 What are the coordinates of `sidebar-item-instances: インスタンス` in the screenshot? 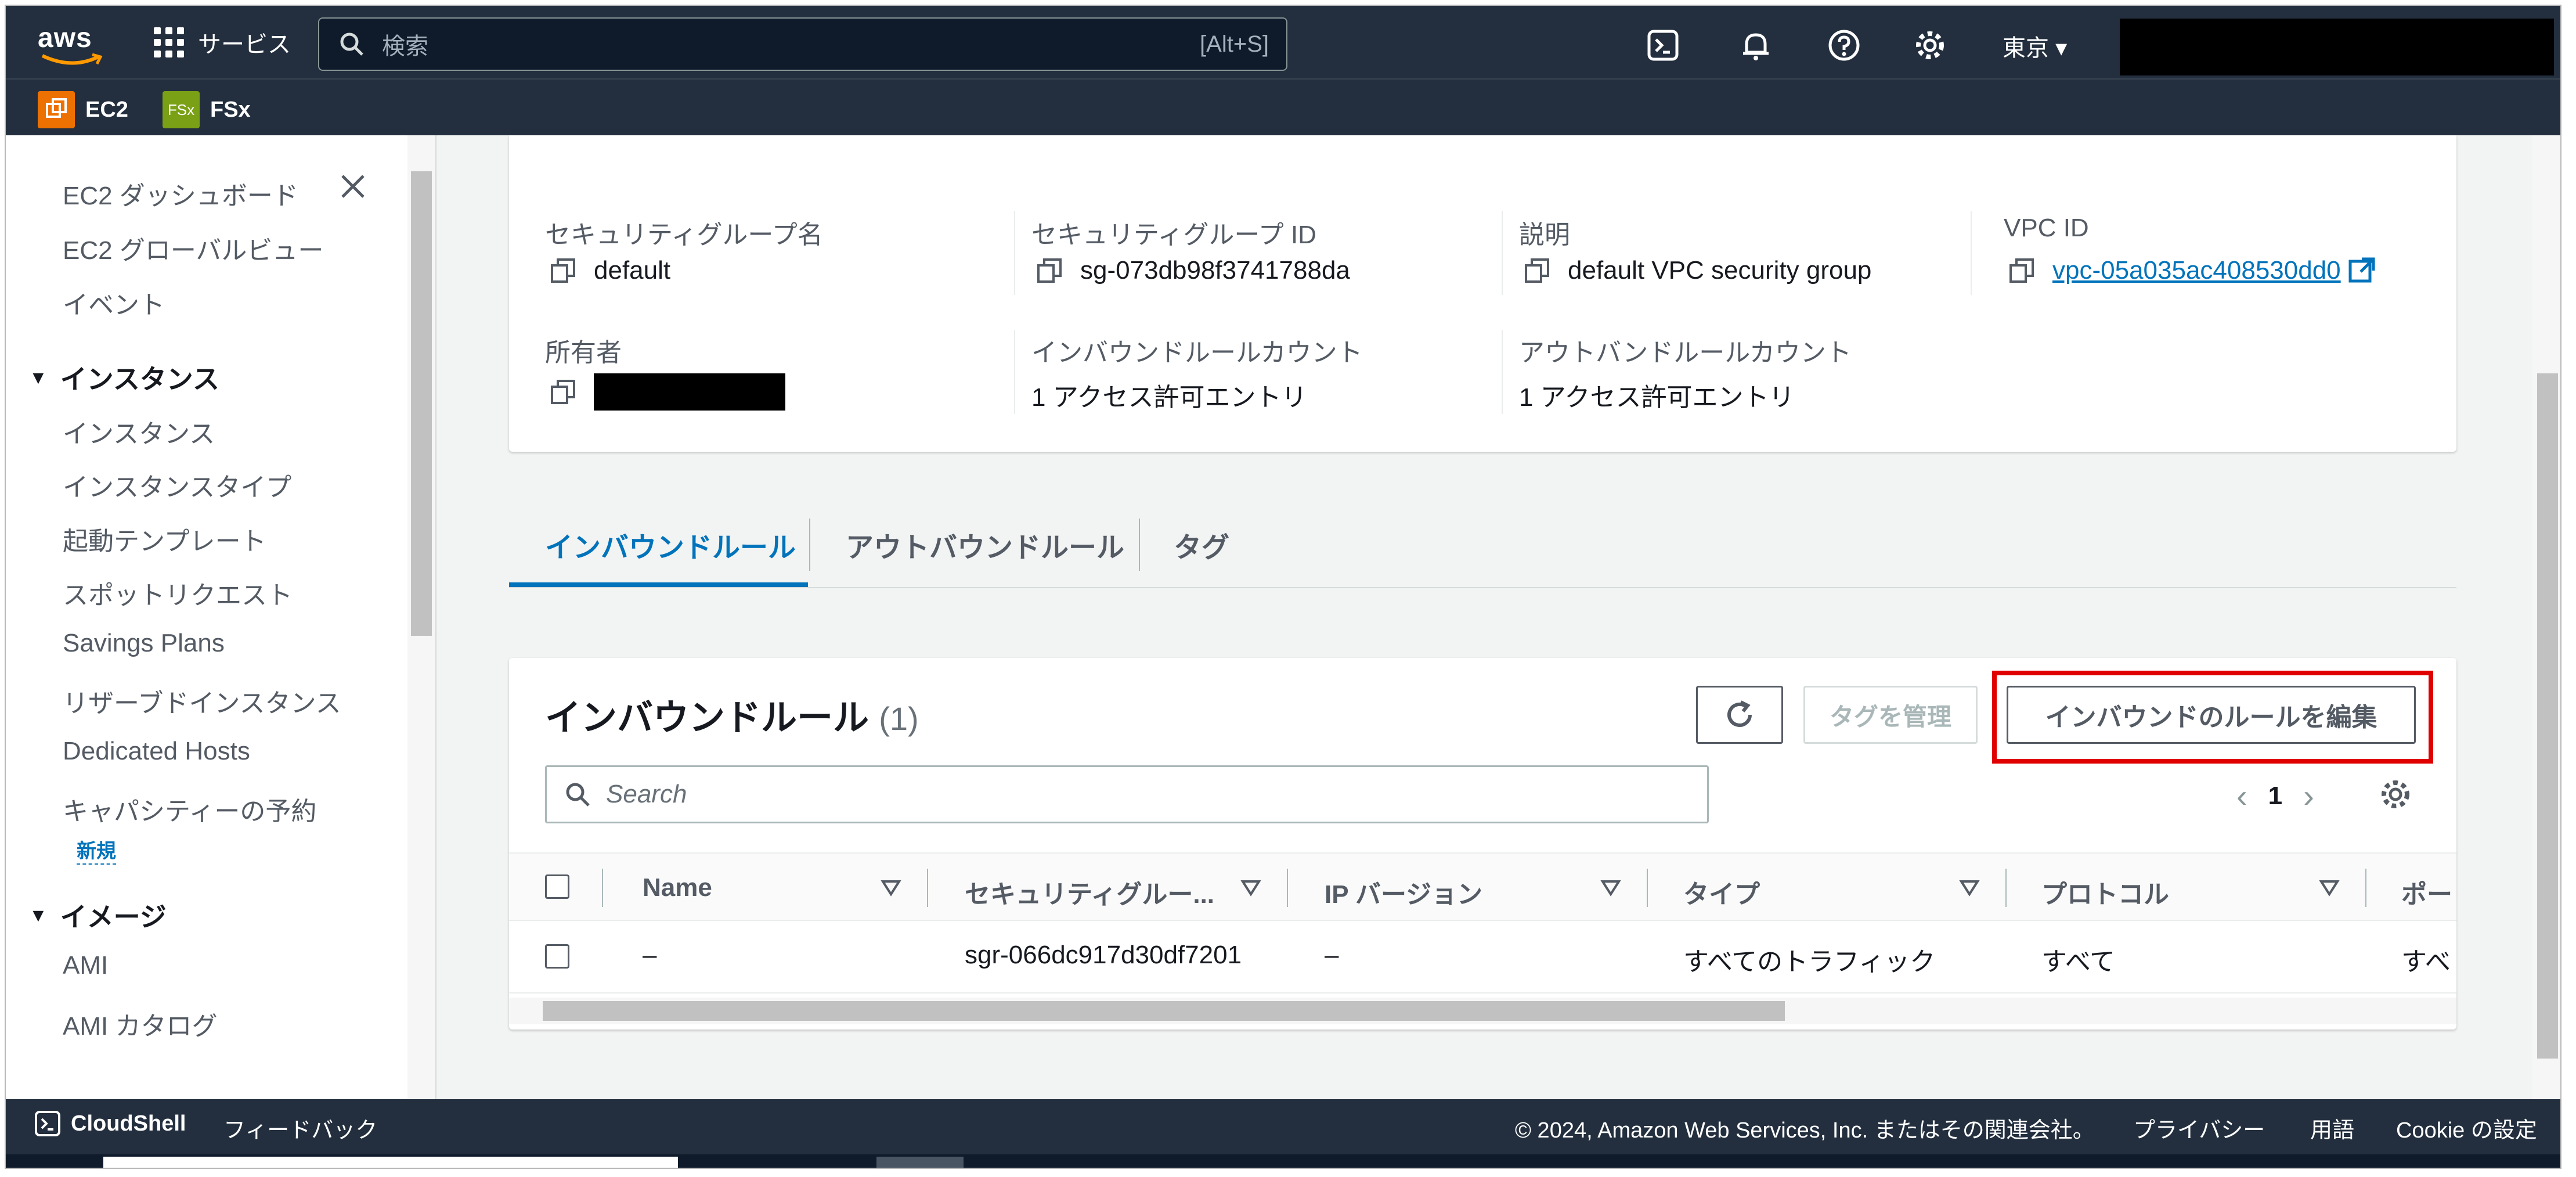 It's located at (139, 432).